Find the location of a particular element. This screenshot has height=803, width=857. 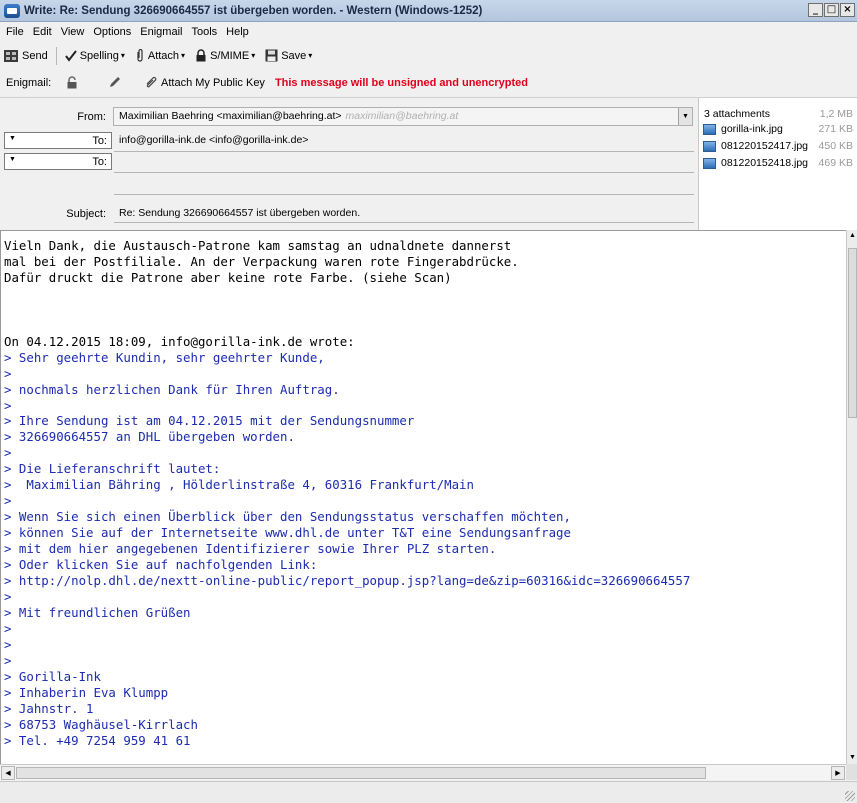

from-label: From: is located at coordinates (91, 117).